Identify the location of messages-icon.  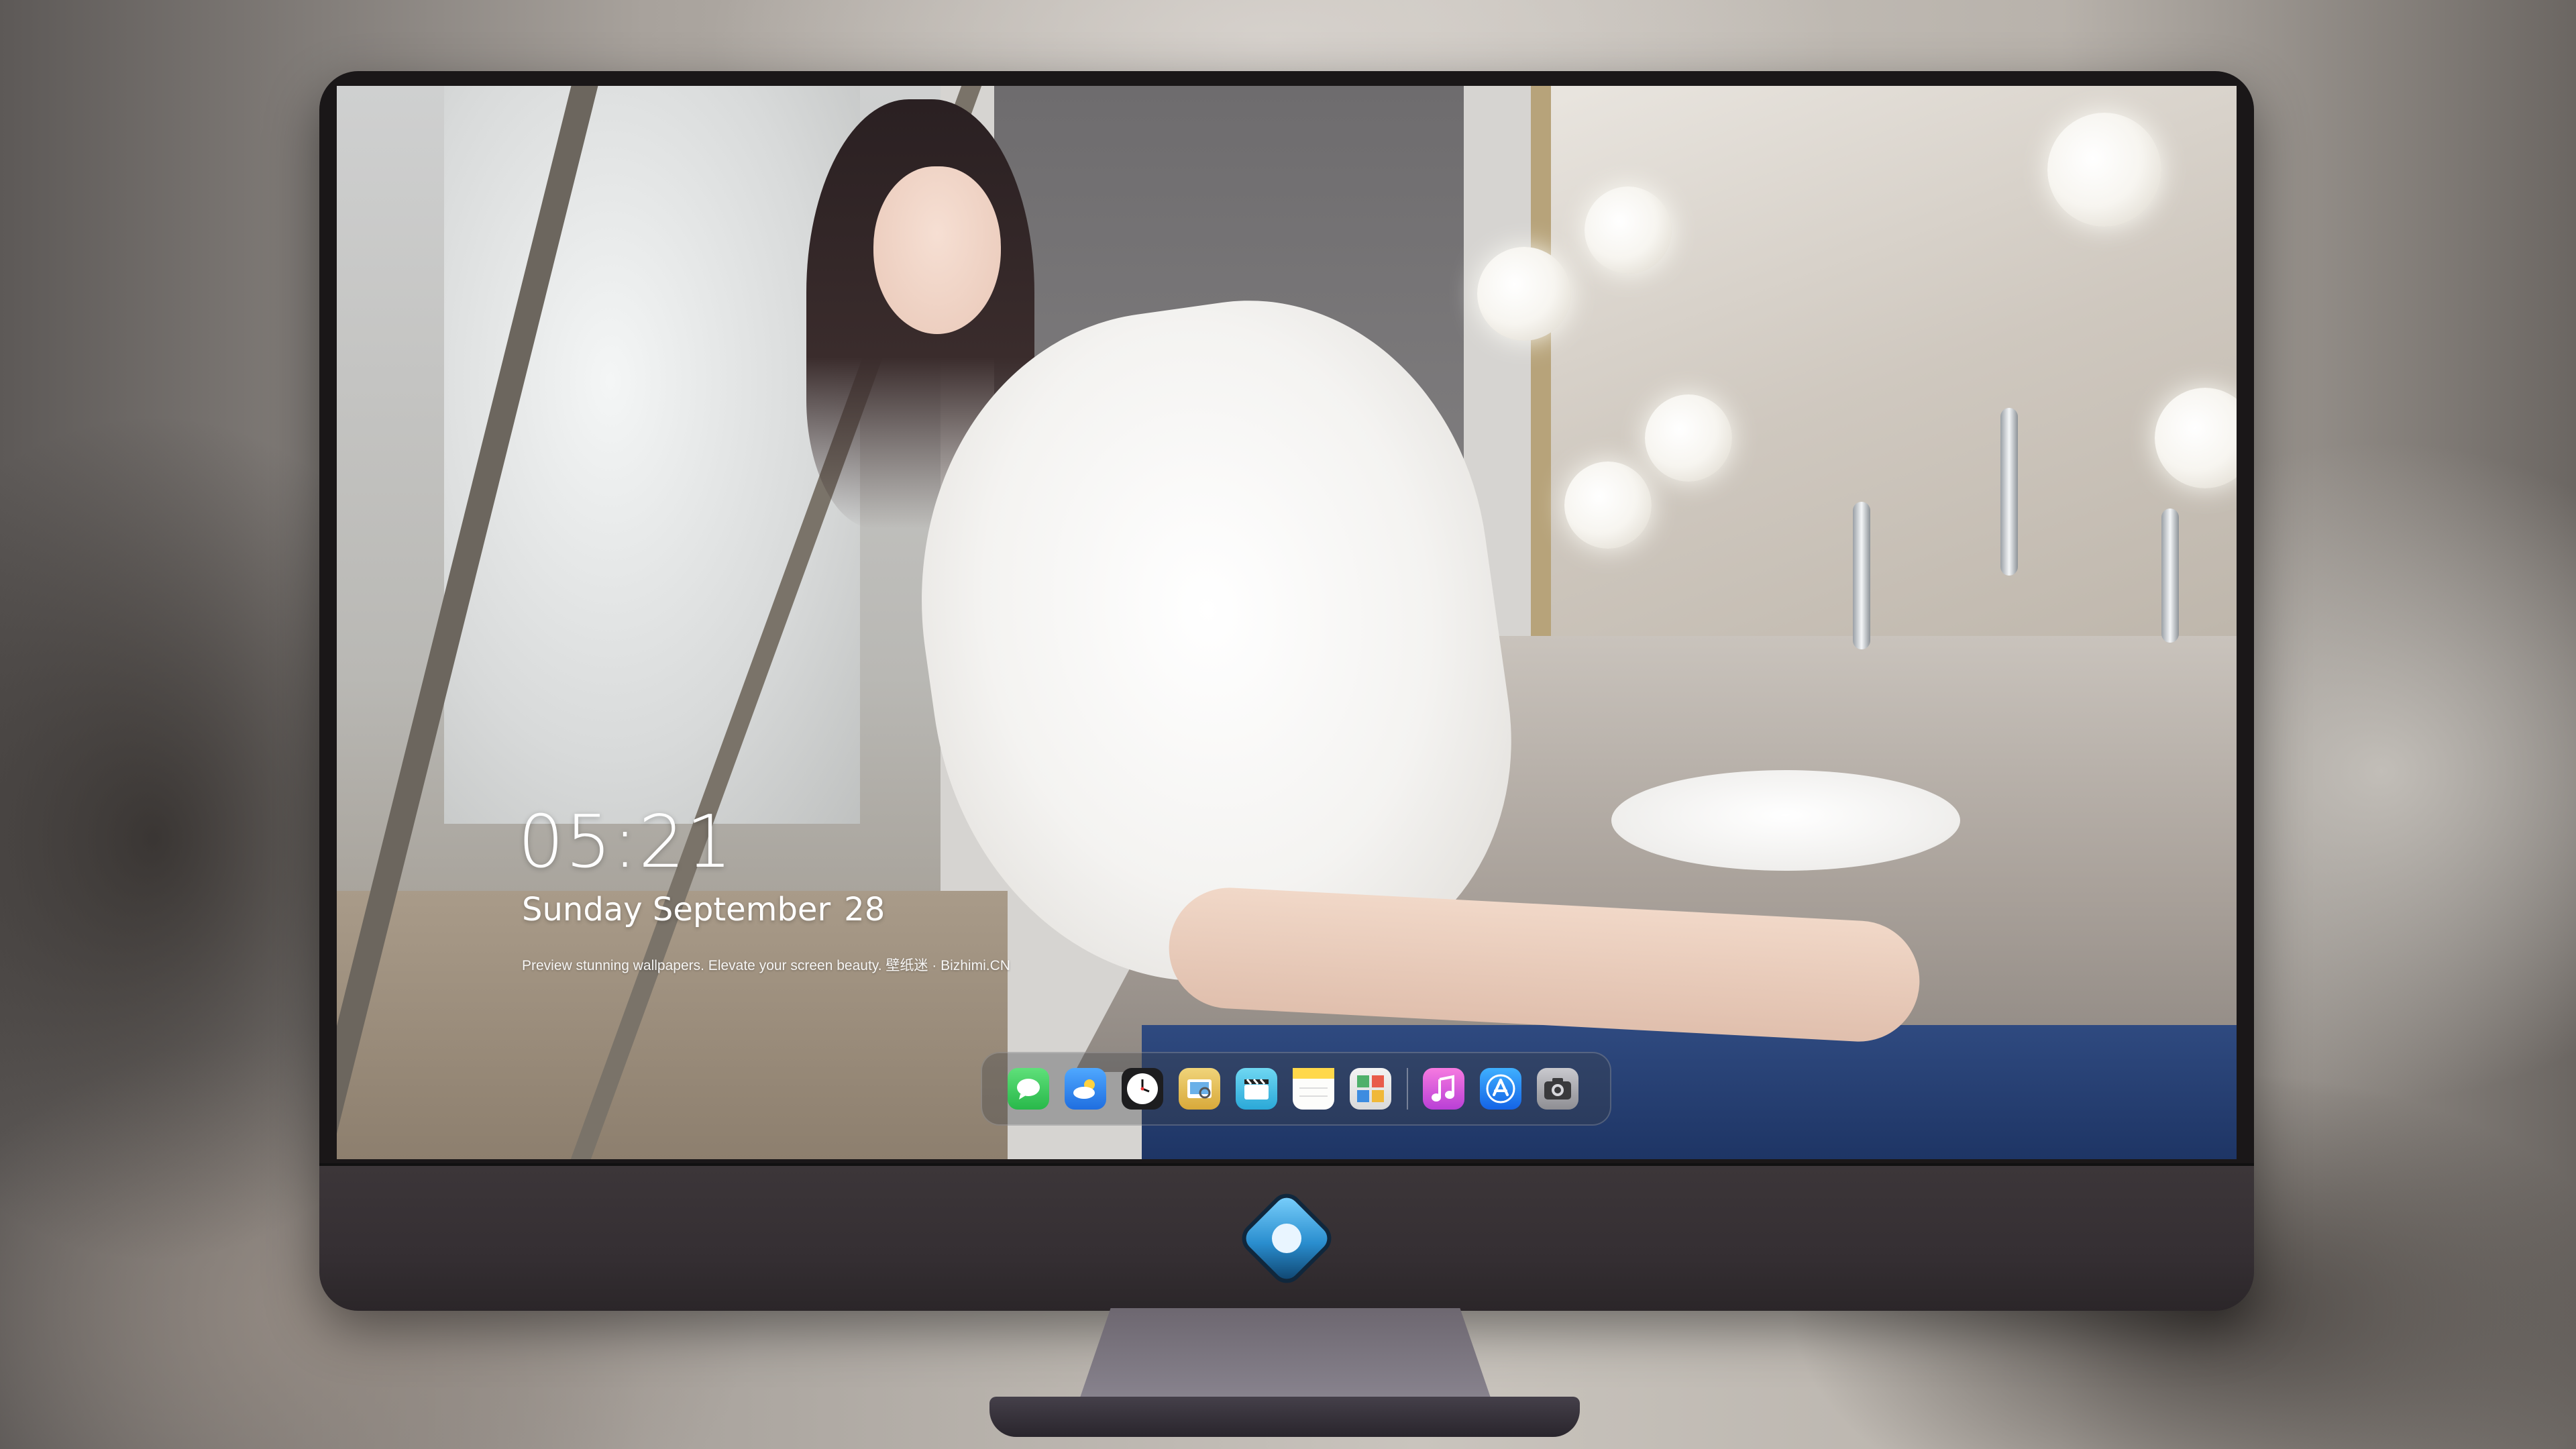
(1028, 1089).